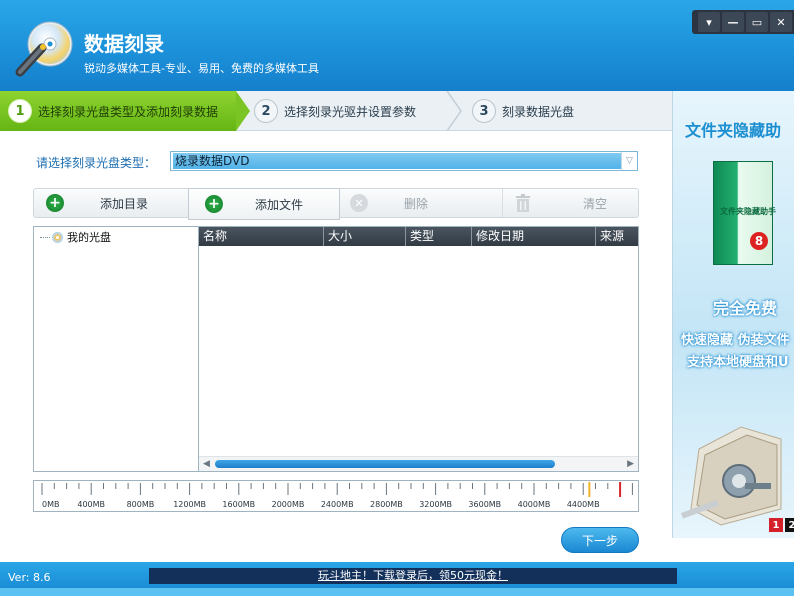 The height and width of the screenshot is (596, 794). Describe the element at coordinates (583, 504) in the screenshot. I see `ruler-label: 4400MB` at that location.